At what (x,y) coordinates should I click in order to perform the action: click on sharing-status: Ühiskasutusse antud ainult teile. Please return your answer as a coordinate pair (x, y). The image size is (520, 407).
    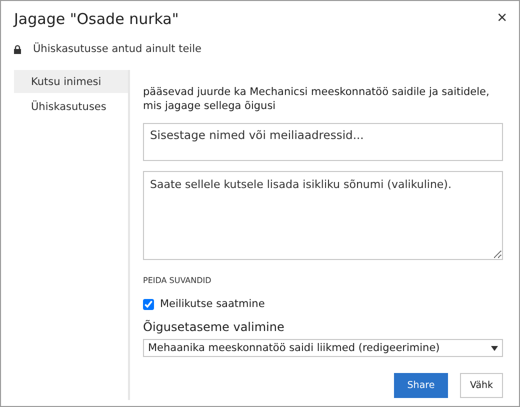
    Looking at the image, I should click on (117, 49).